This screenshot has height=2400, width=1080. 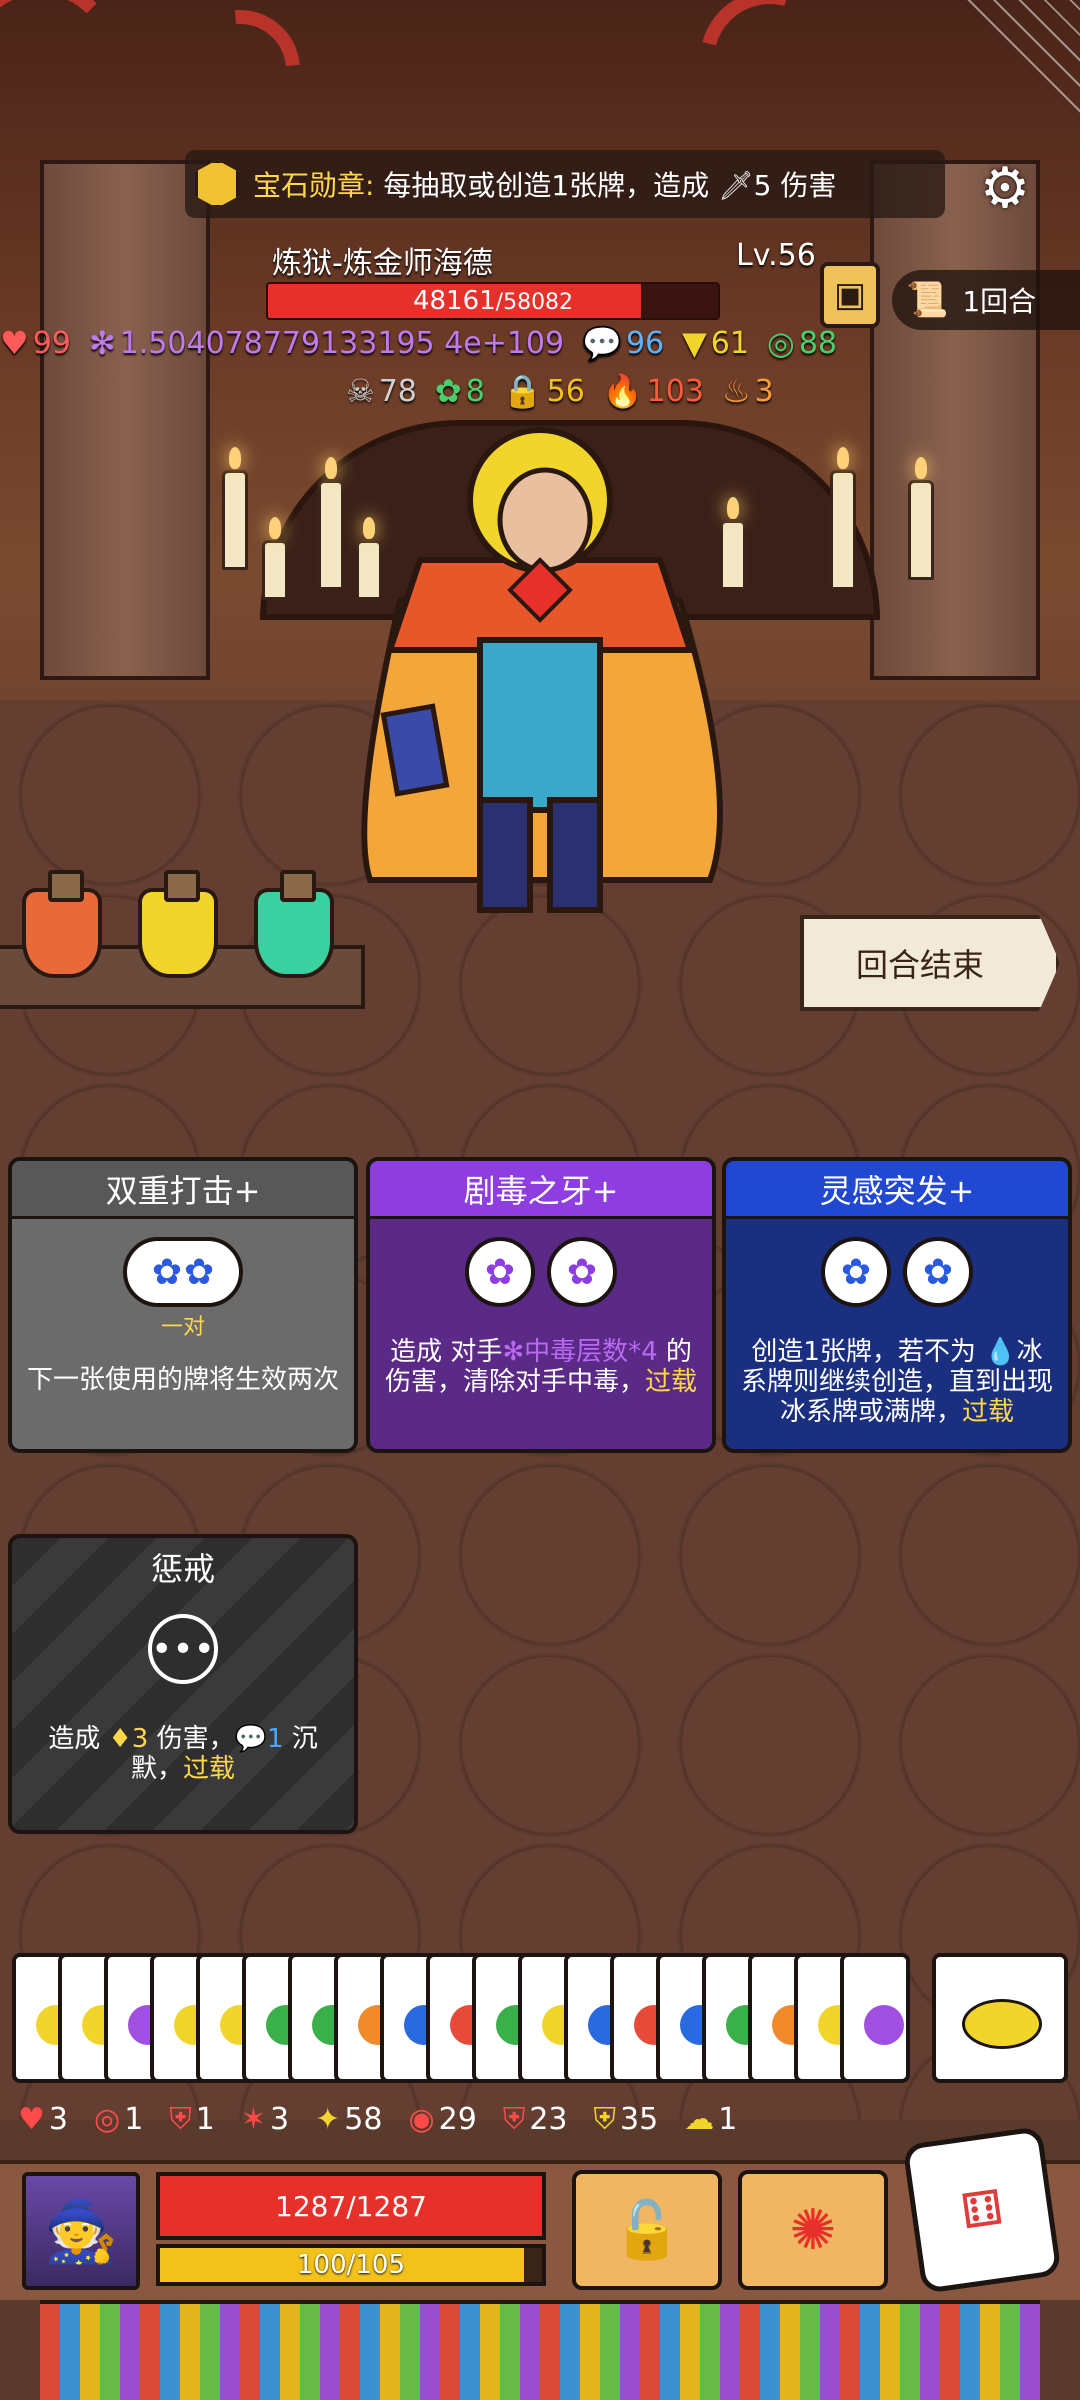 I want to click on swirl-icon: ◉, so click(x=421, y=2119).